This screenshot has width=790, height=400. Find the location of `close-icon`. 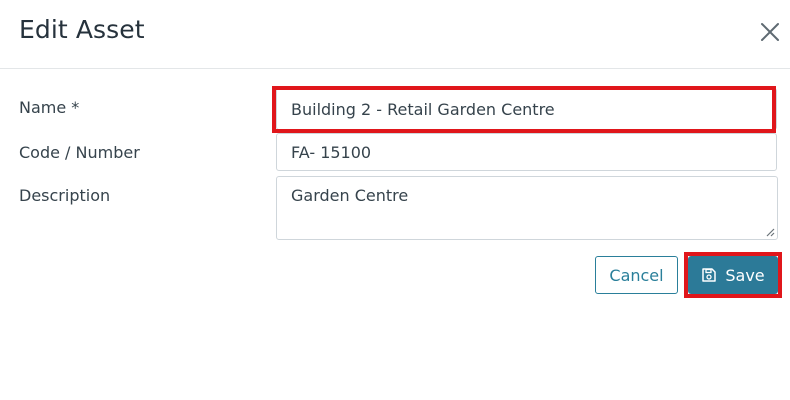

close-icon is located at coordinates (770, 32).